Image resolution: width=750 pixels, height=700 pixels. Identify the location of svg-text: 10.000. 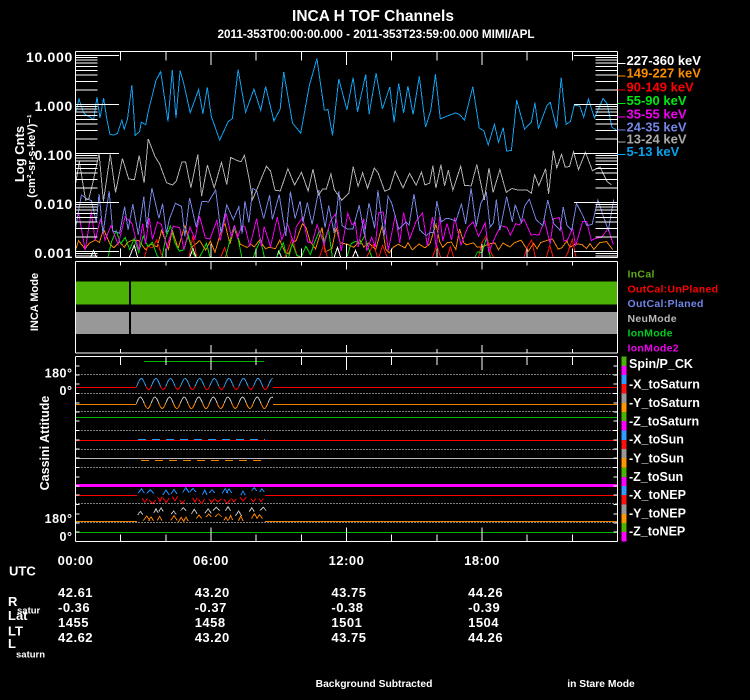
(49, 57).